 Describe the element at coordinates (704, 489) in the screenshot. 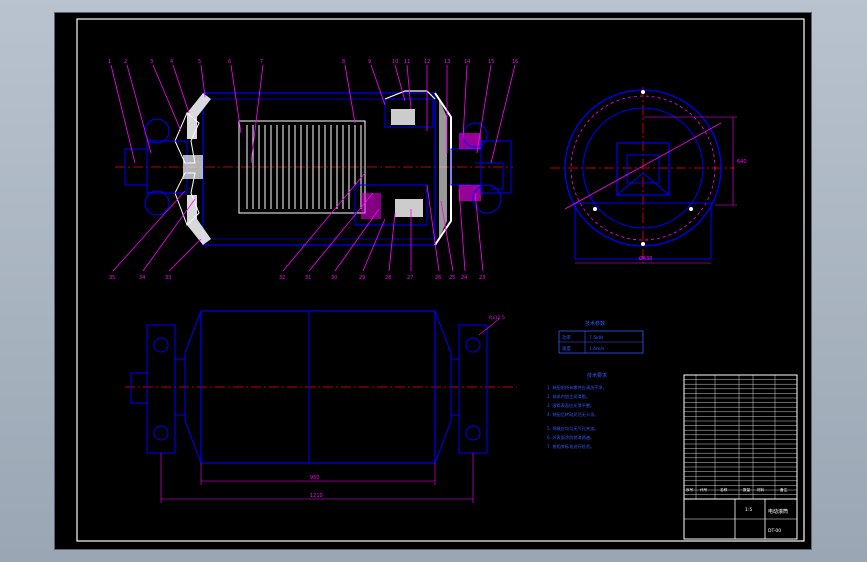

I see `parts-header-code: 代号` at that location.